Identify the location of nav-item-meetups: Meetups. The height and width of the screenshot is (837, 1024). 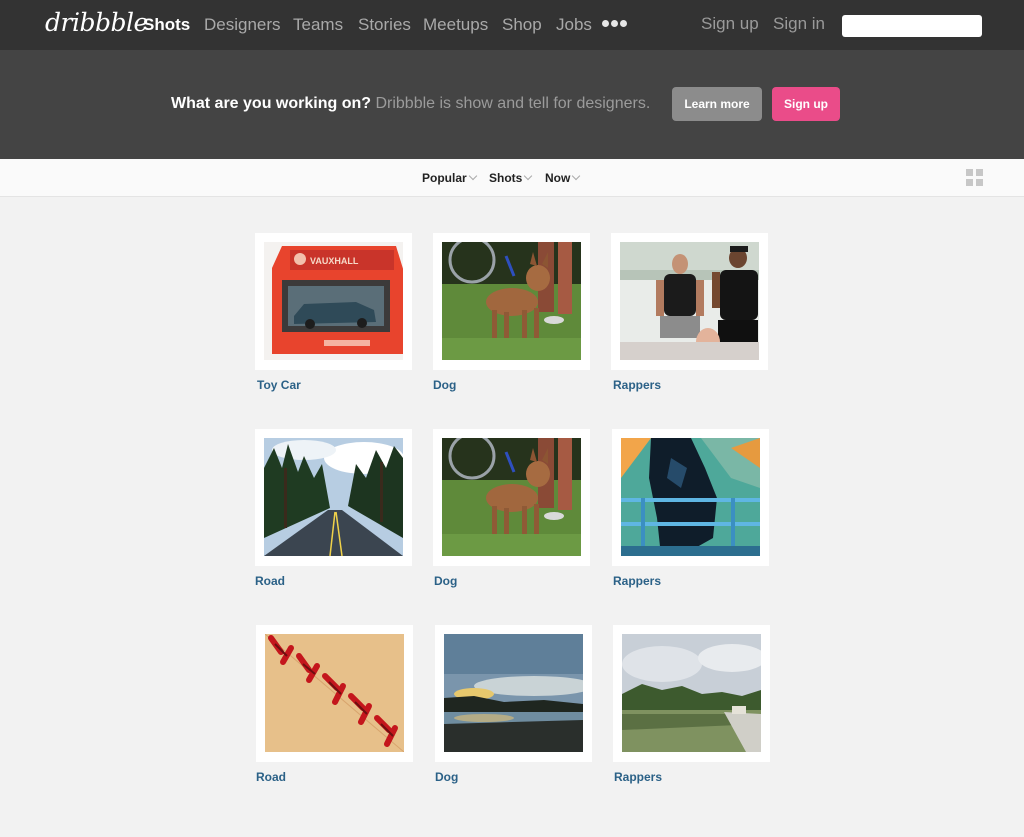
(455, 25).